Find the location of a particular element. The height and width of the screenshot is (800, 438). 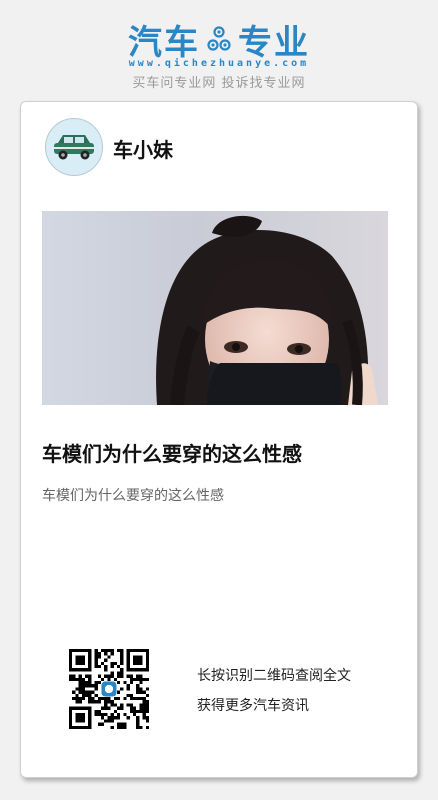

gear-icon is located at coordinates (219, 39).